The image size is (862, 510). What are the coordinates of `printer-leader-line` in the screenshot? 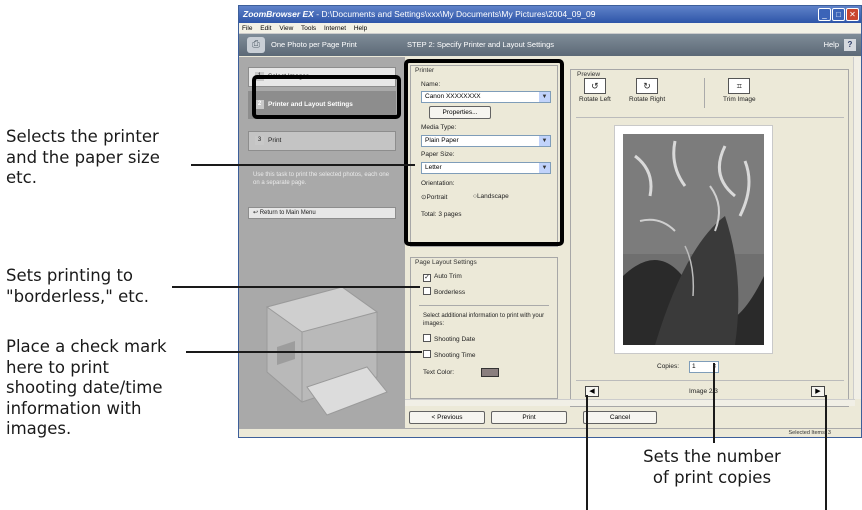 It's located at (303, 165).